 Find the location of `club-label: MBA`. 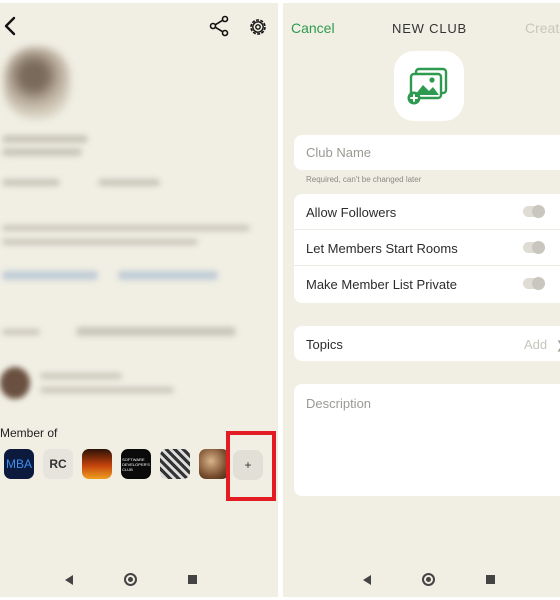

club-label: MBA is located at coordinates (18, 464).